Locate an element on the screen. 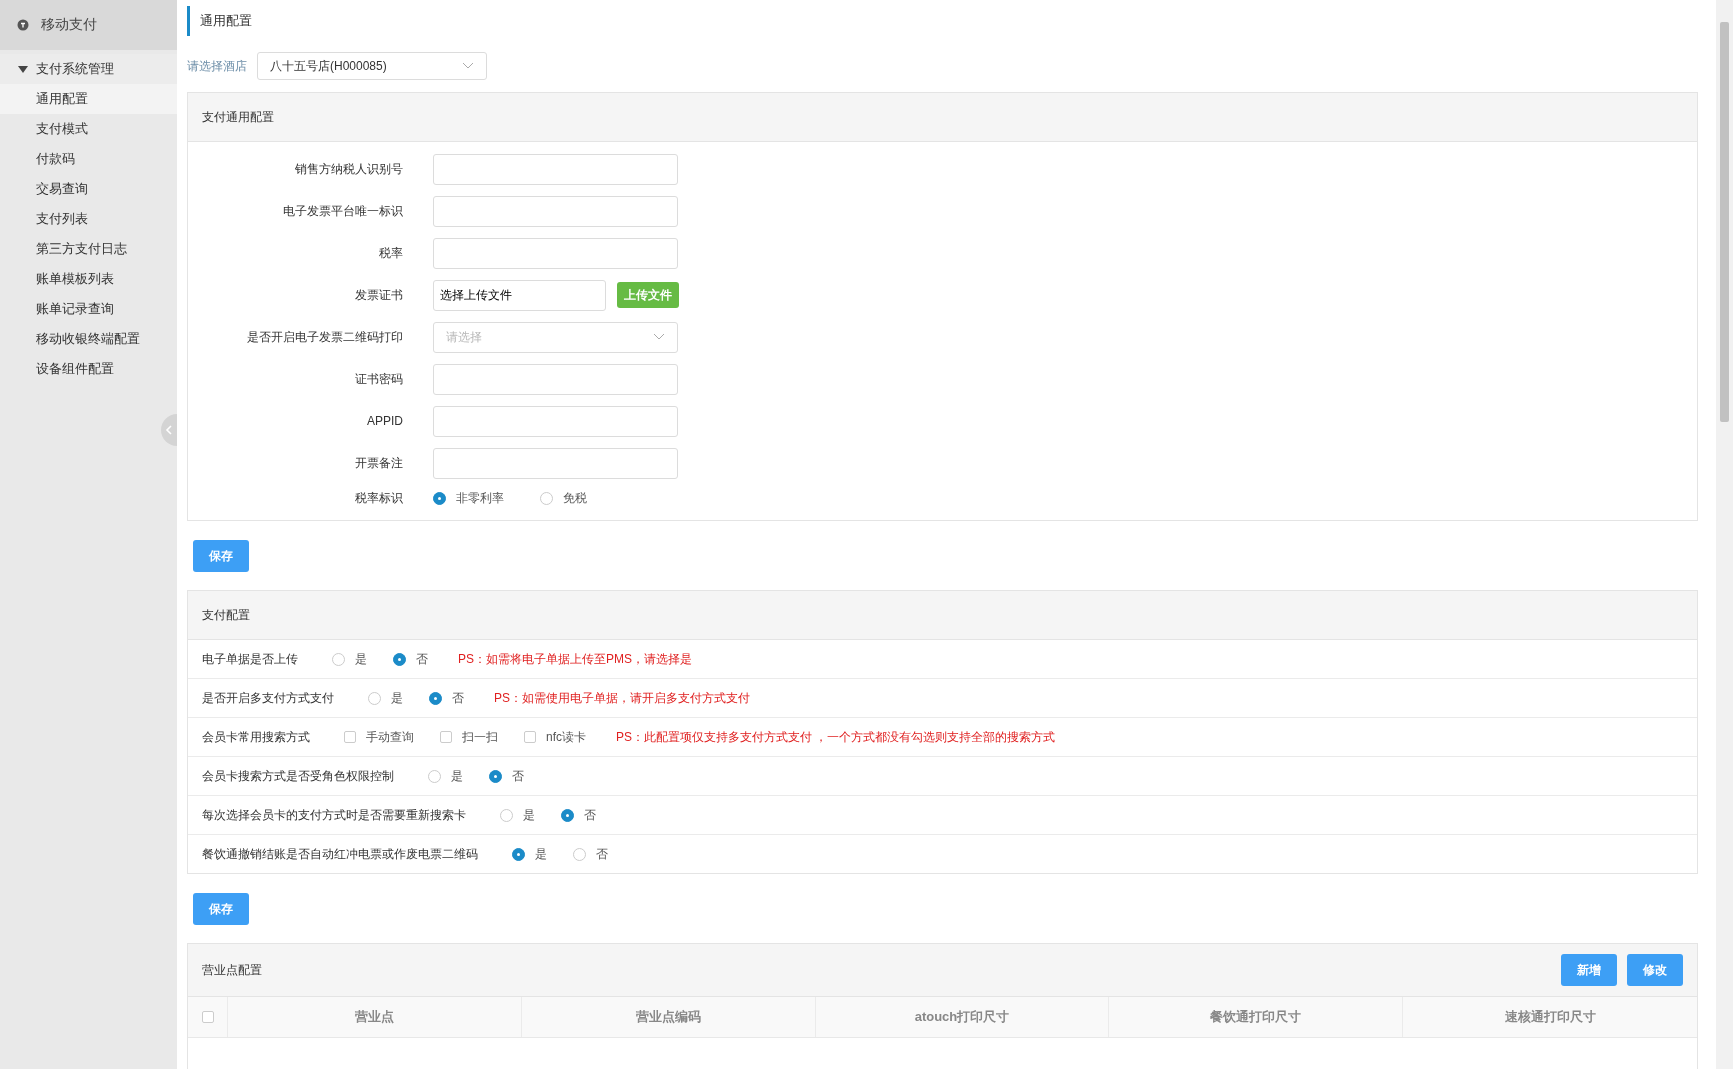 The width and height of the screenshot is (1733, 1069). column-header: 营业点编码 is located at coordinates (668, 1017).